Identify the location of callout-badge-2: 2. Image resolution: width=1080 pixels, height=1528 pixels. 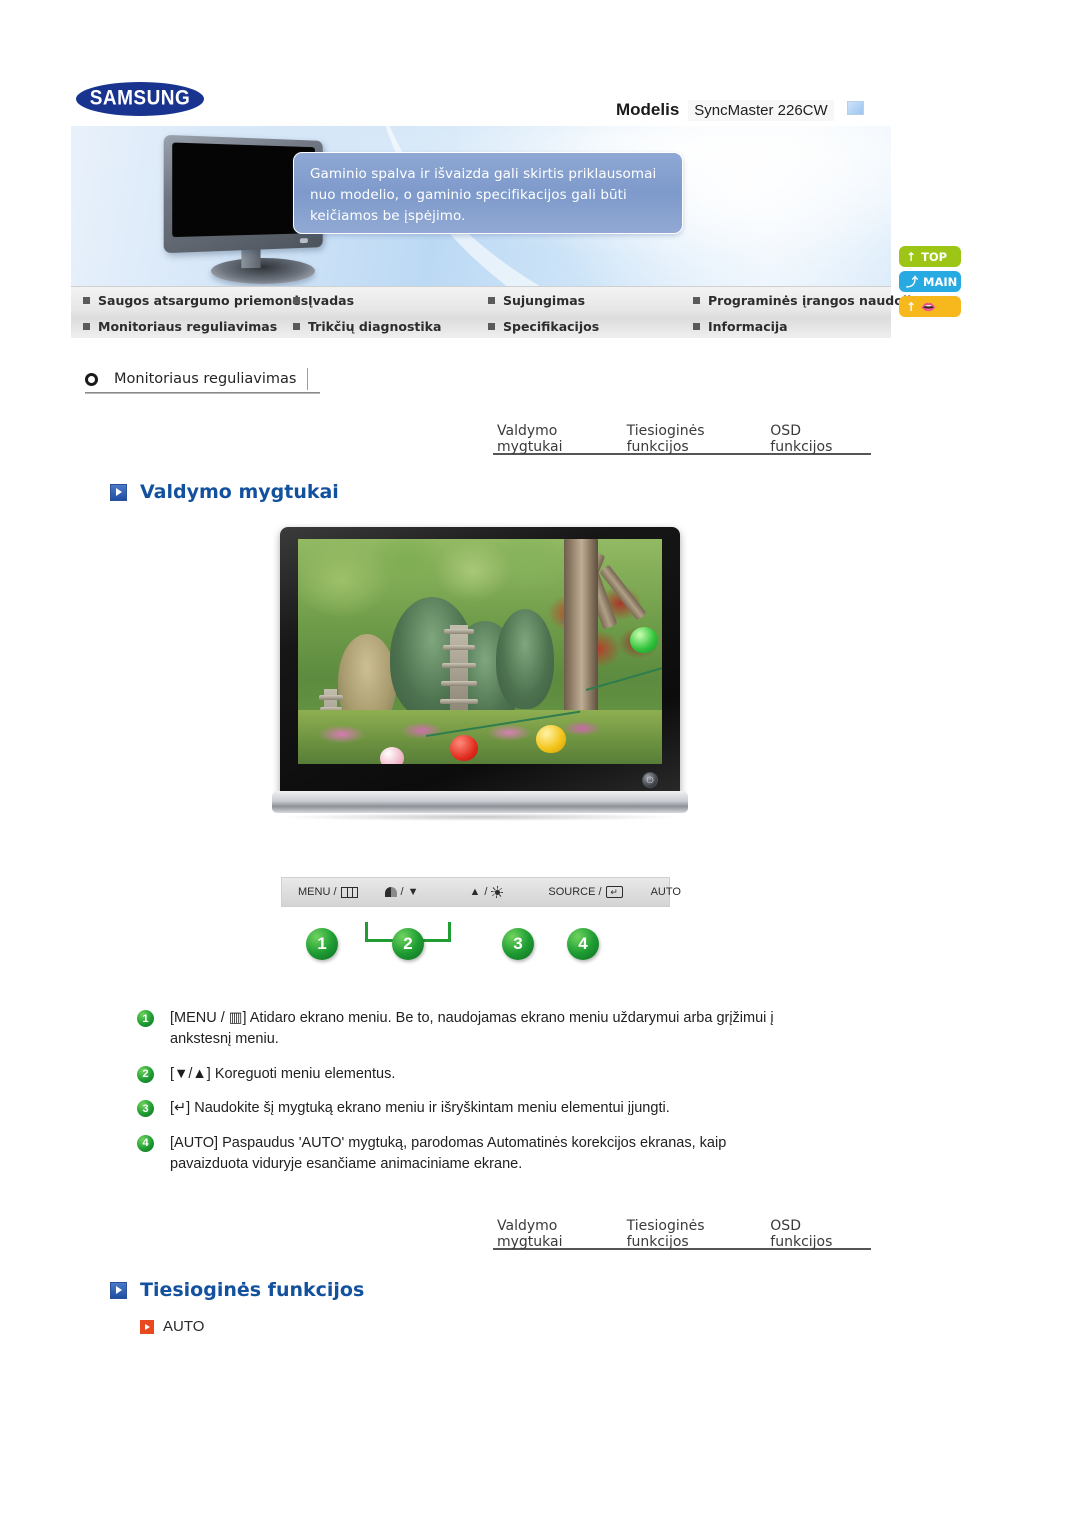
(408, 944).